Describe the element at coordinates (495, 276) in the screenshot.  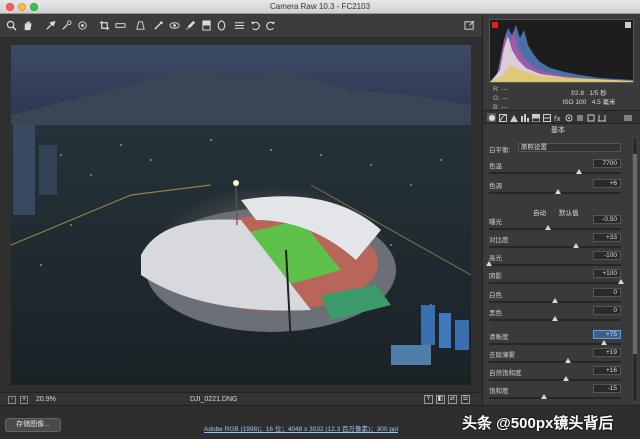
I see `slider-label: 阴影` at that location.